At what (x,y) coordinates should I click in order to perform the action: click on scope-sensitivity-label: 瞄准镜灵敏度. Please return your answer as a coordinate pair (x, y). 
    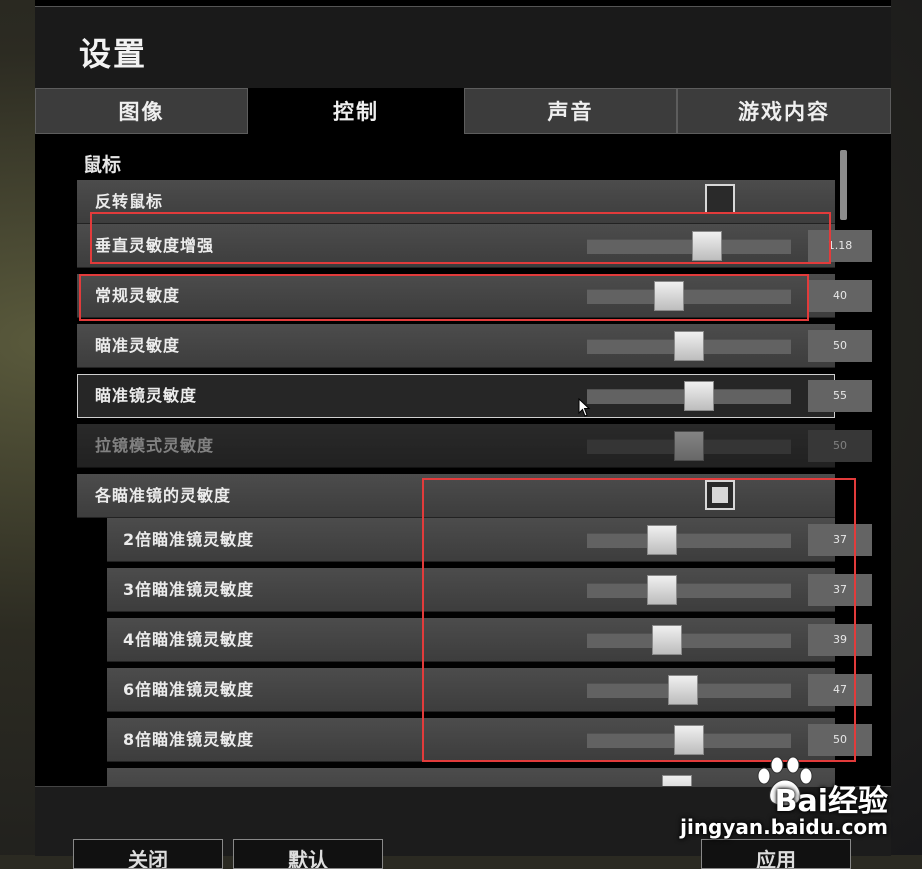
    Looking at the image, I should click on (146, 395).